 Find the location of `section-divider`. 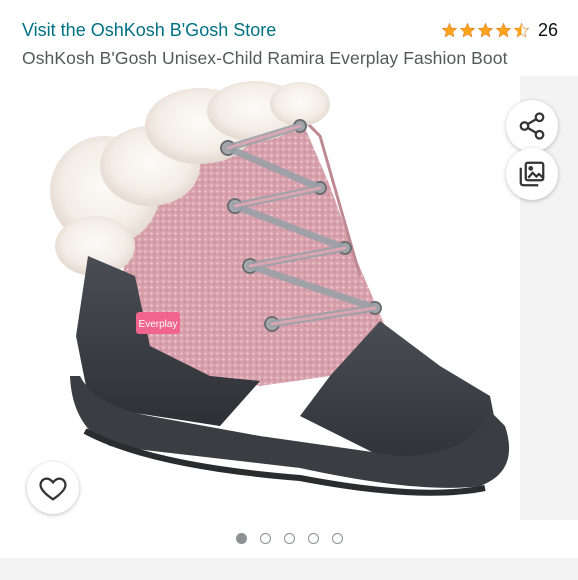

section-divider is located at coordinates (289, 569).